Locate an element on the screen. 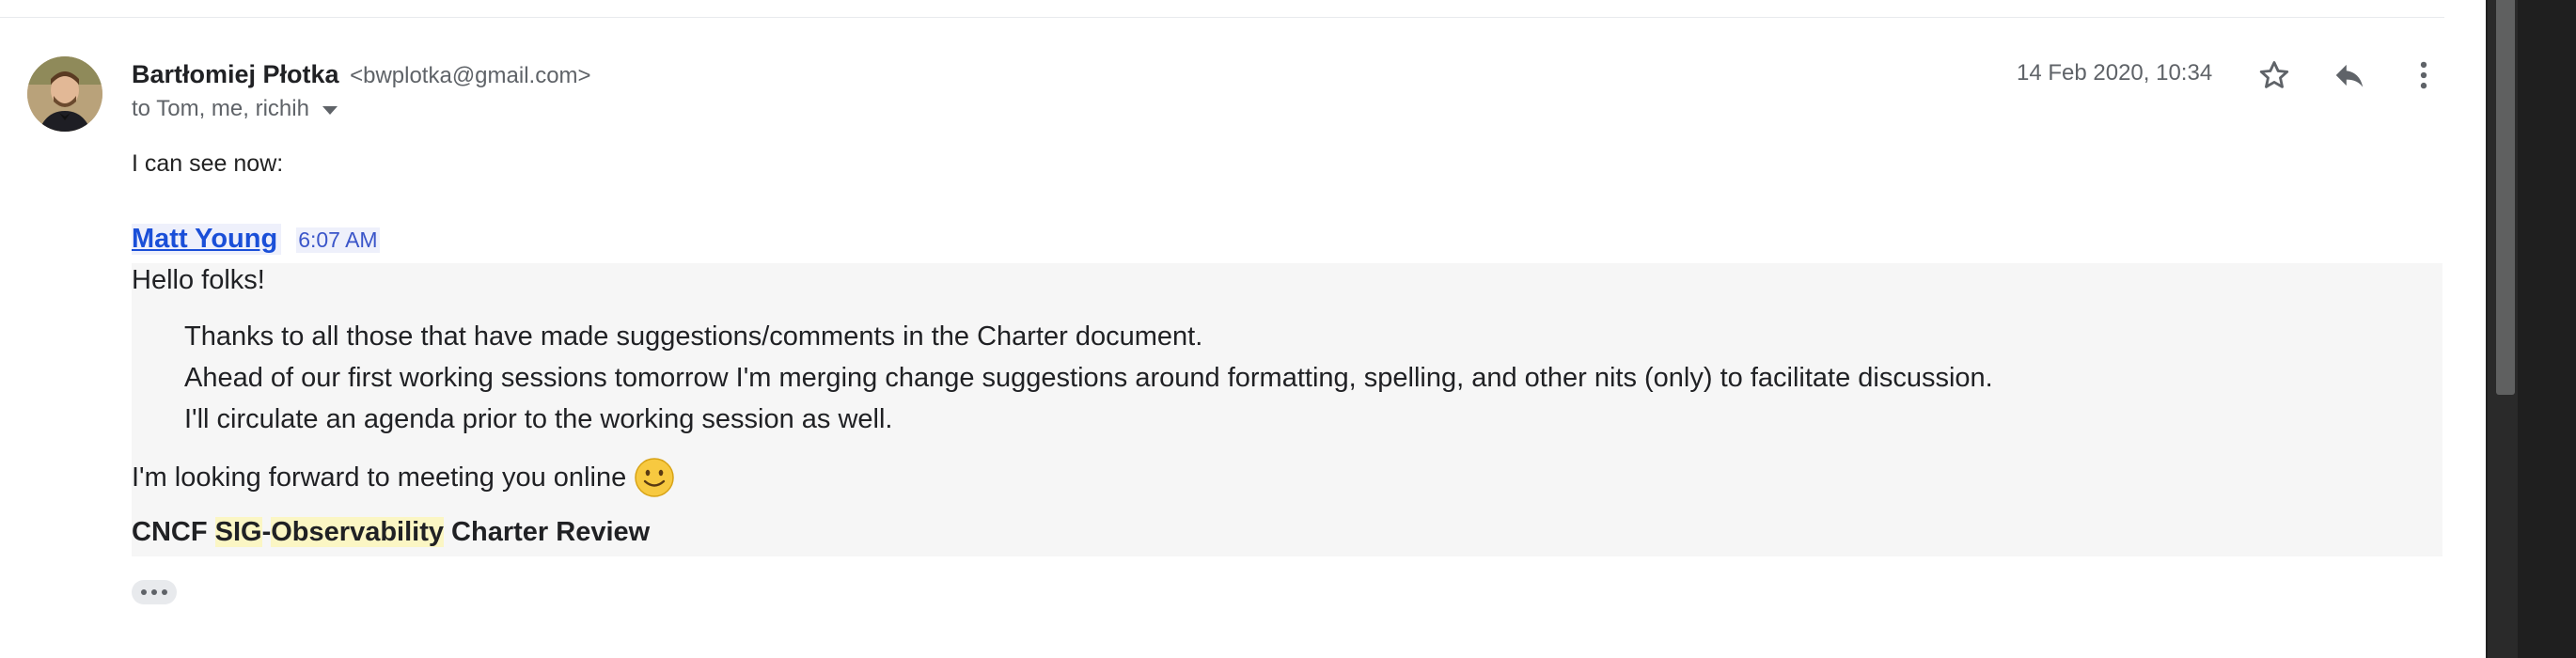  star-button is located at coordinates (2275, 75).